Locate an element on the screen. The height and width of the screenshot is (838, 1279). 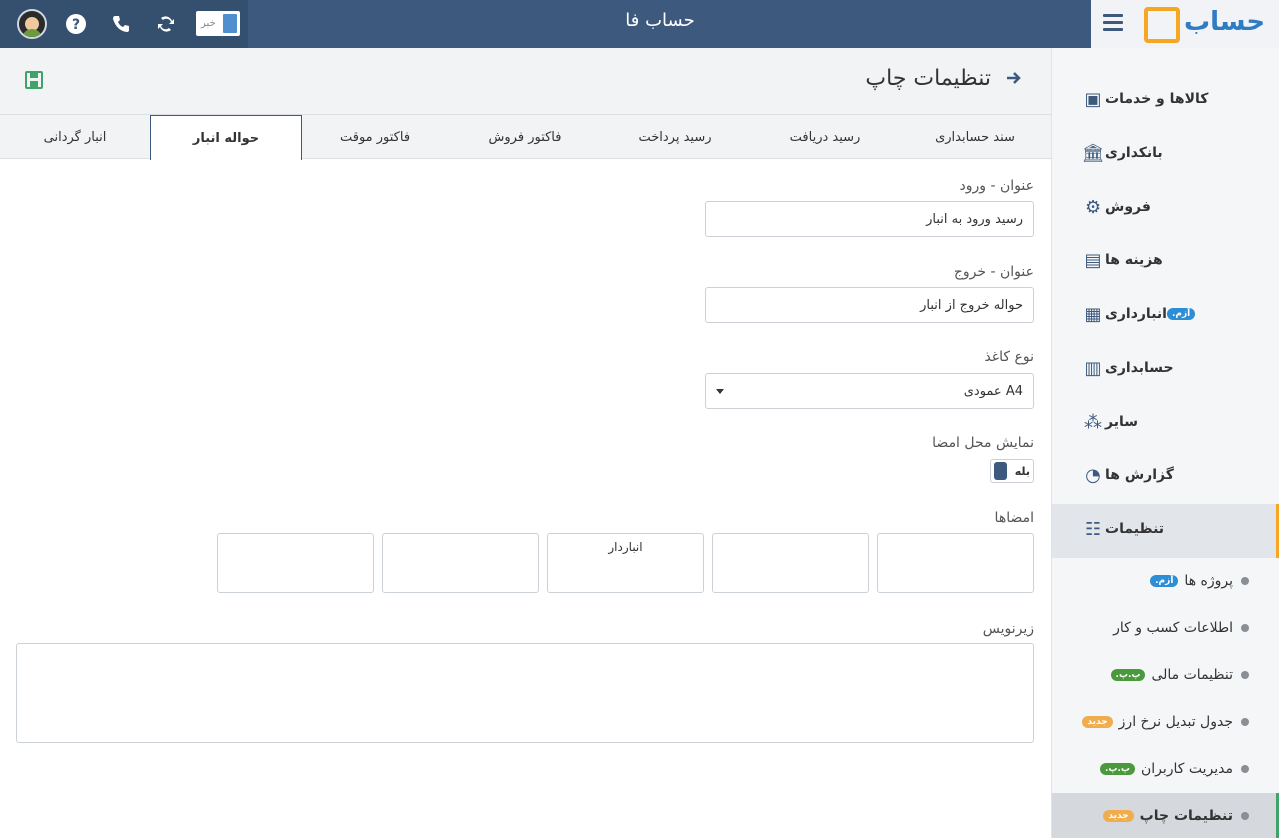
tab-payment: رسید پرداخت is located at coordinates (675, 137).